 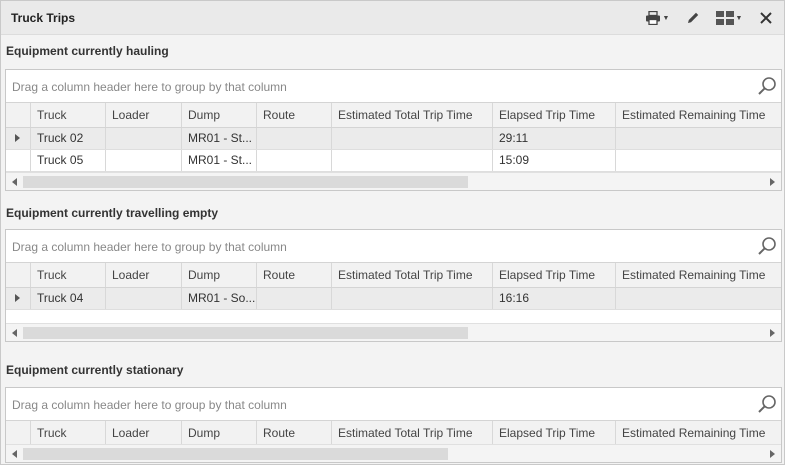 I want to click on table-row: Truck 04 MR01 - So... 16:16, so click(x=393, y=299).